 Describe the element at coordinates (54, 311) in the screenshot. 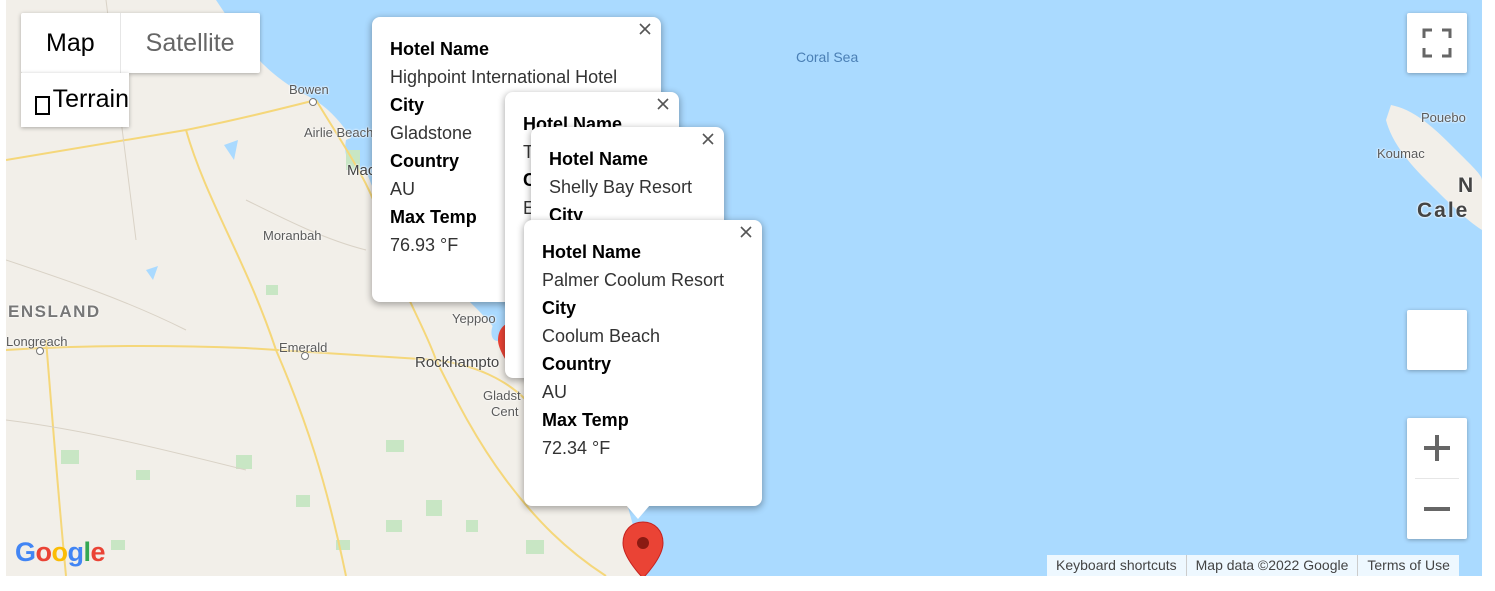

I see `label-queensland: ENSLAND` at that location.